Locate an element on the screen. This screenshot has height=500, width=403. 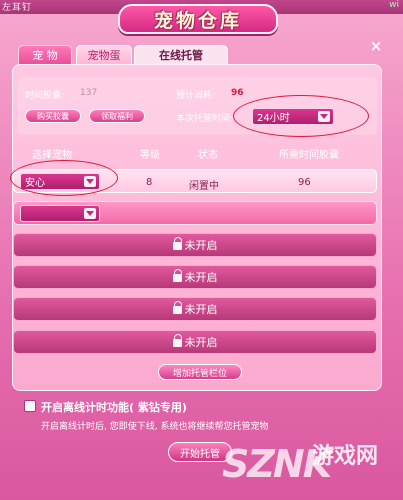
window-title-plate: 宠物仓库 is located at coordinates (198, 19).